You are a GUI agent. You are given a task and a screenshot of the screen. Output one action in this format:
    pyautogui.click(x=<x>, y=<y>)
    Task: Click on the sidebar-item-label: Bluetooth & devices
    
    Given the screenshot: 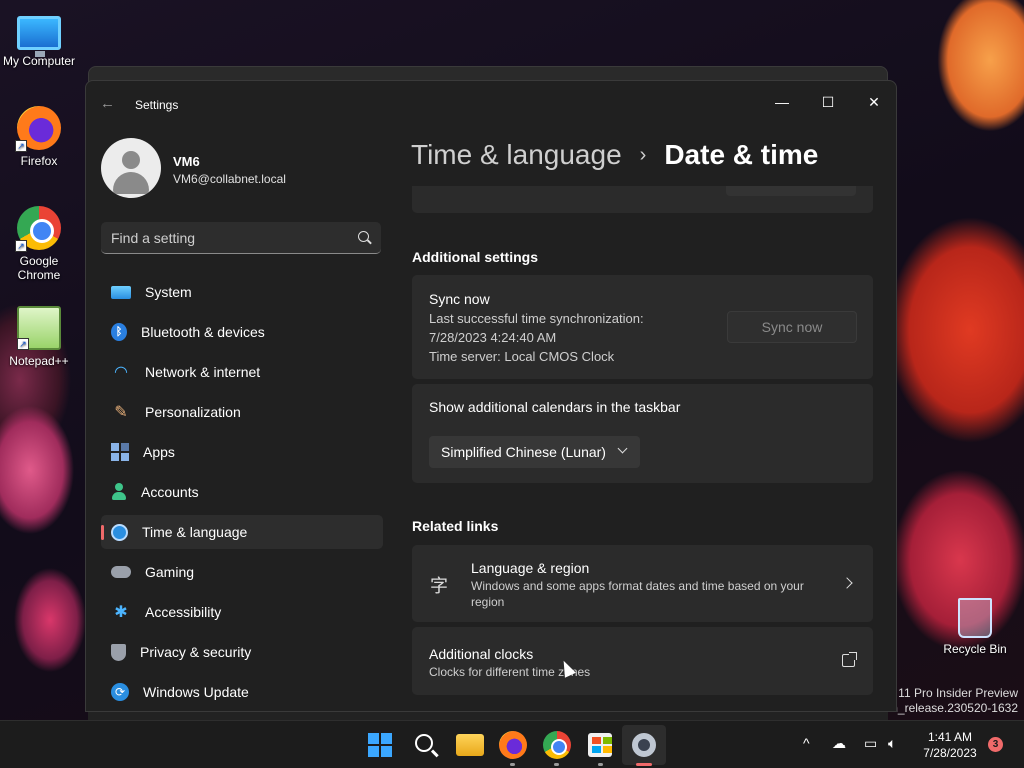 What is the action you would take?
    pyautogui.click(x=203, y=332)
    